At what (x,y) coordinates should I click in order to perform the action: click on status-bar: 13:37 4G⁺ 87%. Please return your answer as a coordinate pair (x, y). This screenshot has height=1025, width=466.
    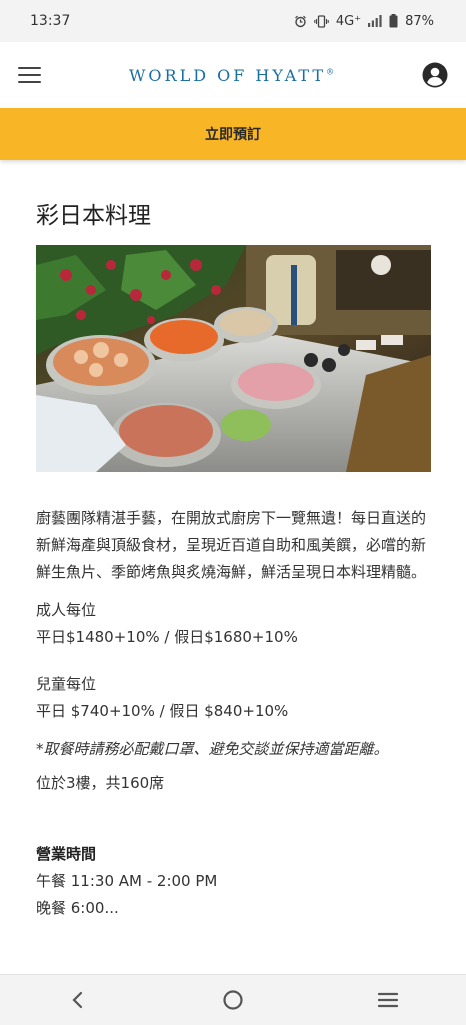
    Looking at the image, I should click on (233, 21).